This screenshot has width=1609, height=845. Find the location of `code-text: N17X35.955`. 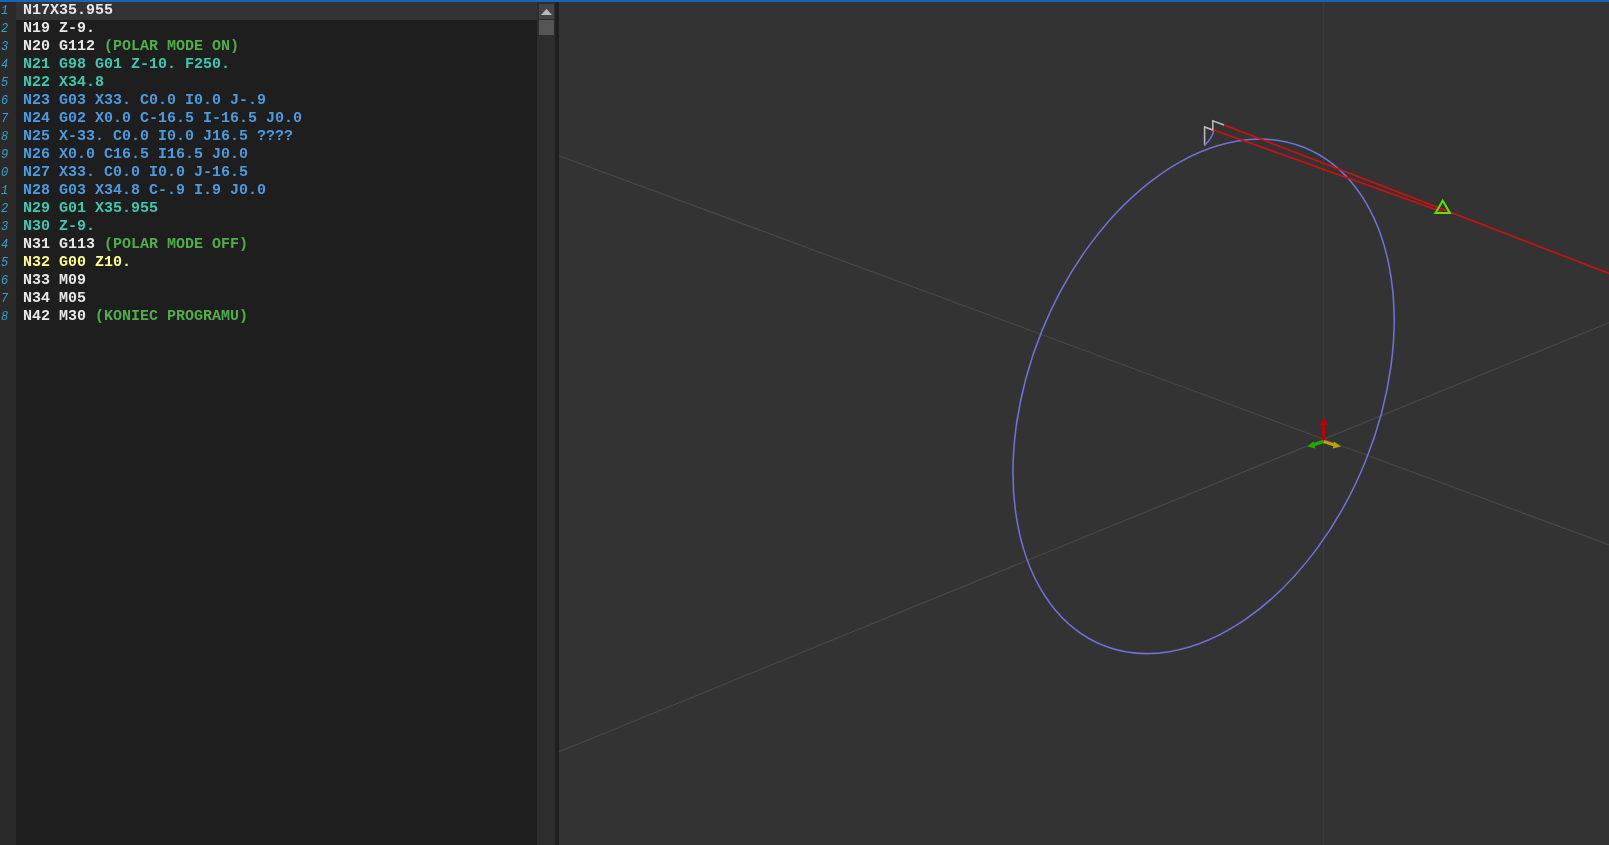

code-text: N17X35.955 is located at coordinates (68, 10).